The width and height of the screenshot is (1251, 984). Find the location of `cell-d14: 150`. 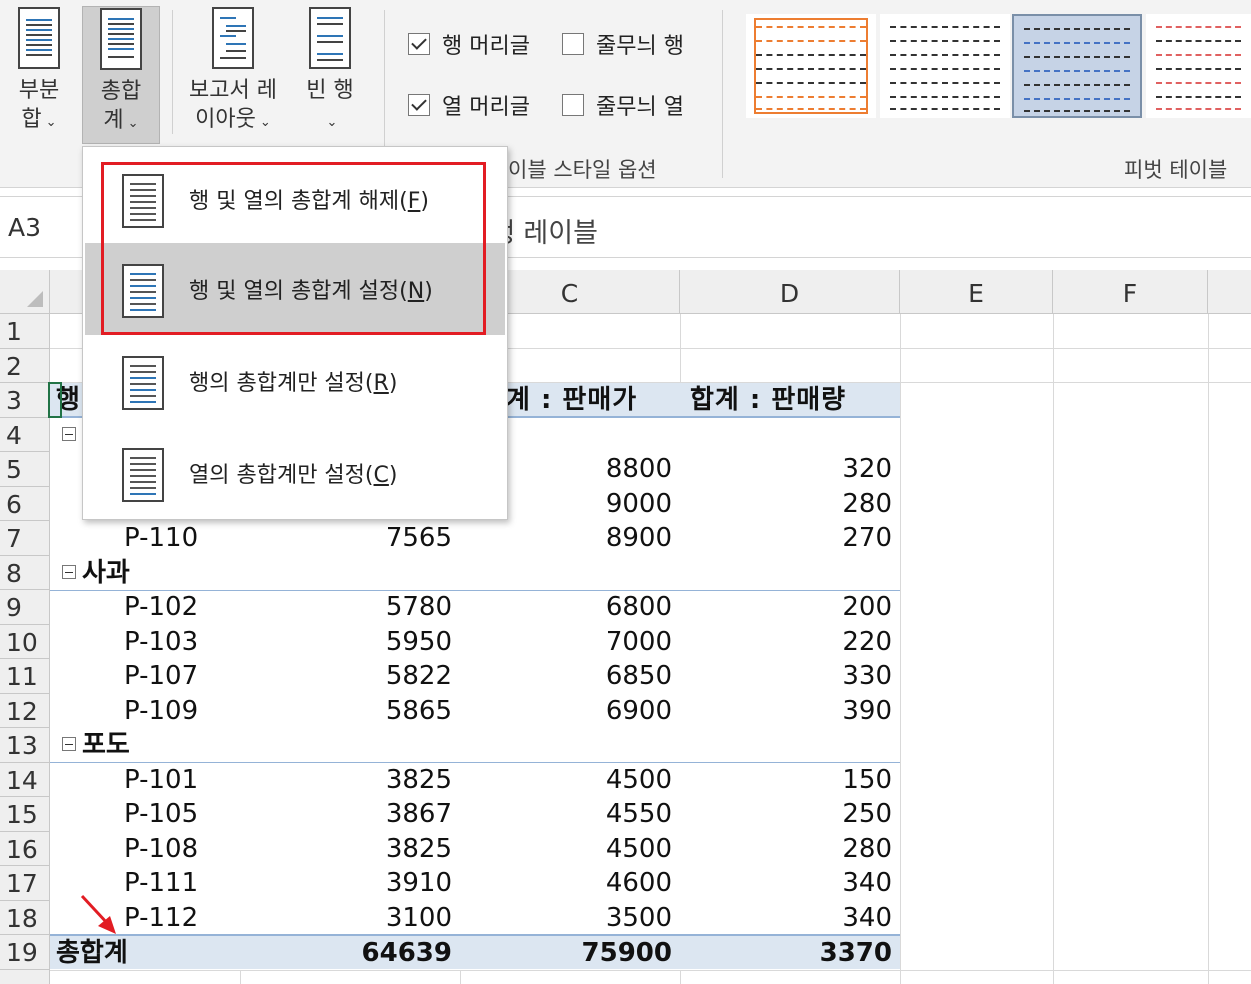

cell-d14: 150 is located at coordinates (786, 780).